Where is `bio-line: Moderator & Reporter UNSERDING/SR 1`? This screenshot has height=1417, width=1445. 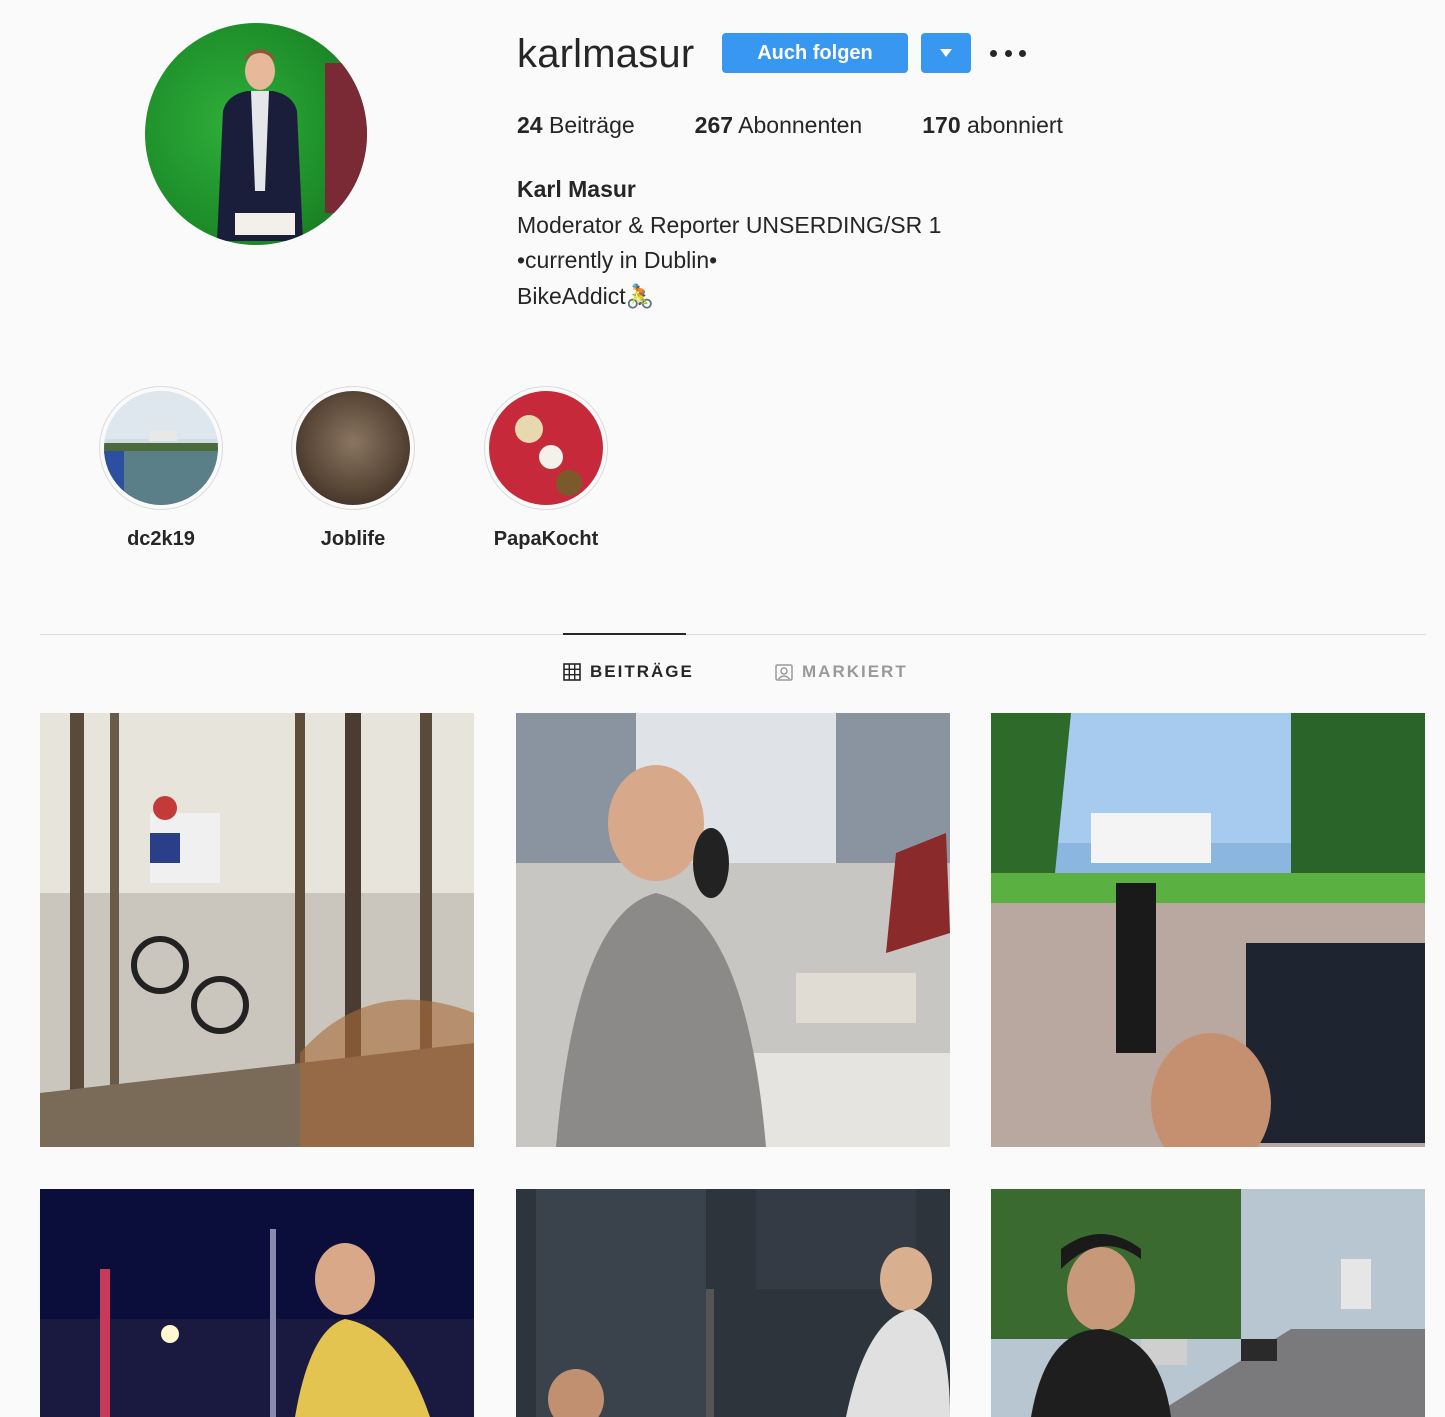
bio-line: Moderator & Reporter UNSERDING/SR 1 is located at coordinates (729, 224).